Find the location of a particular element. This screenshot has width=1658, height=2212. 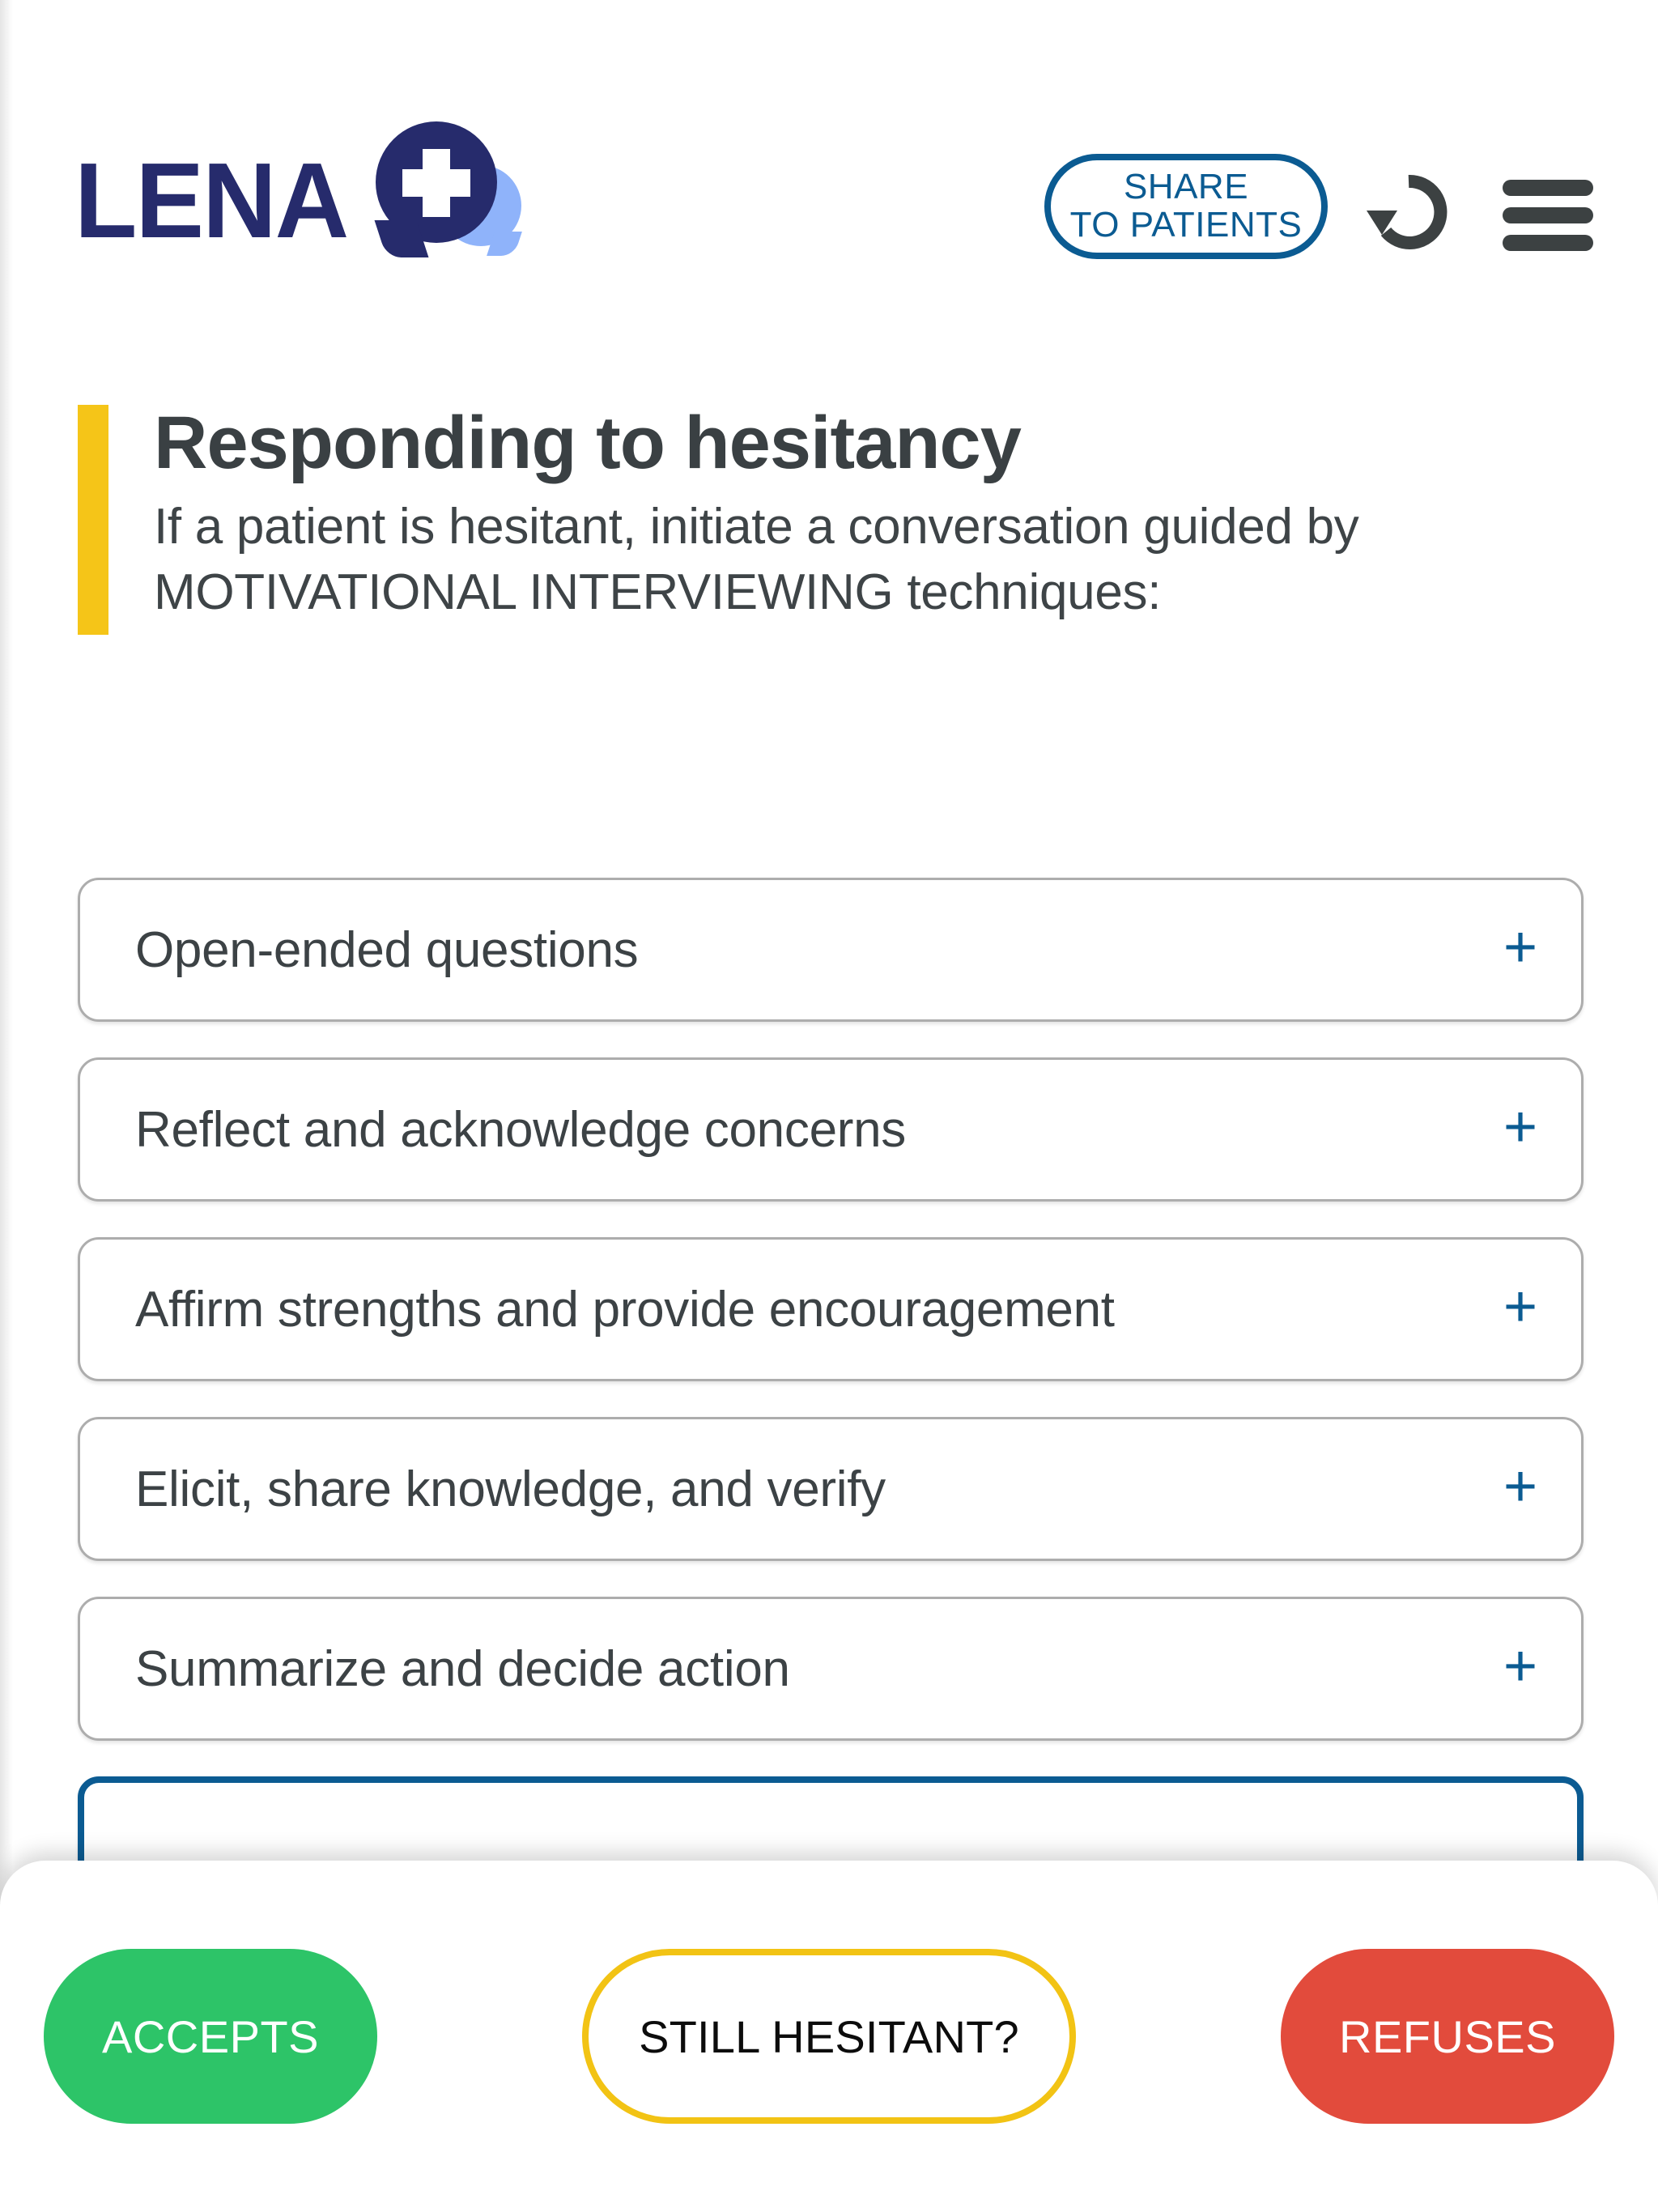

share-button-line-1: SHARE is located at coordinates (1186, 187).